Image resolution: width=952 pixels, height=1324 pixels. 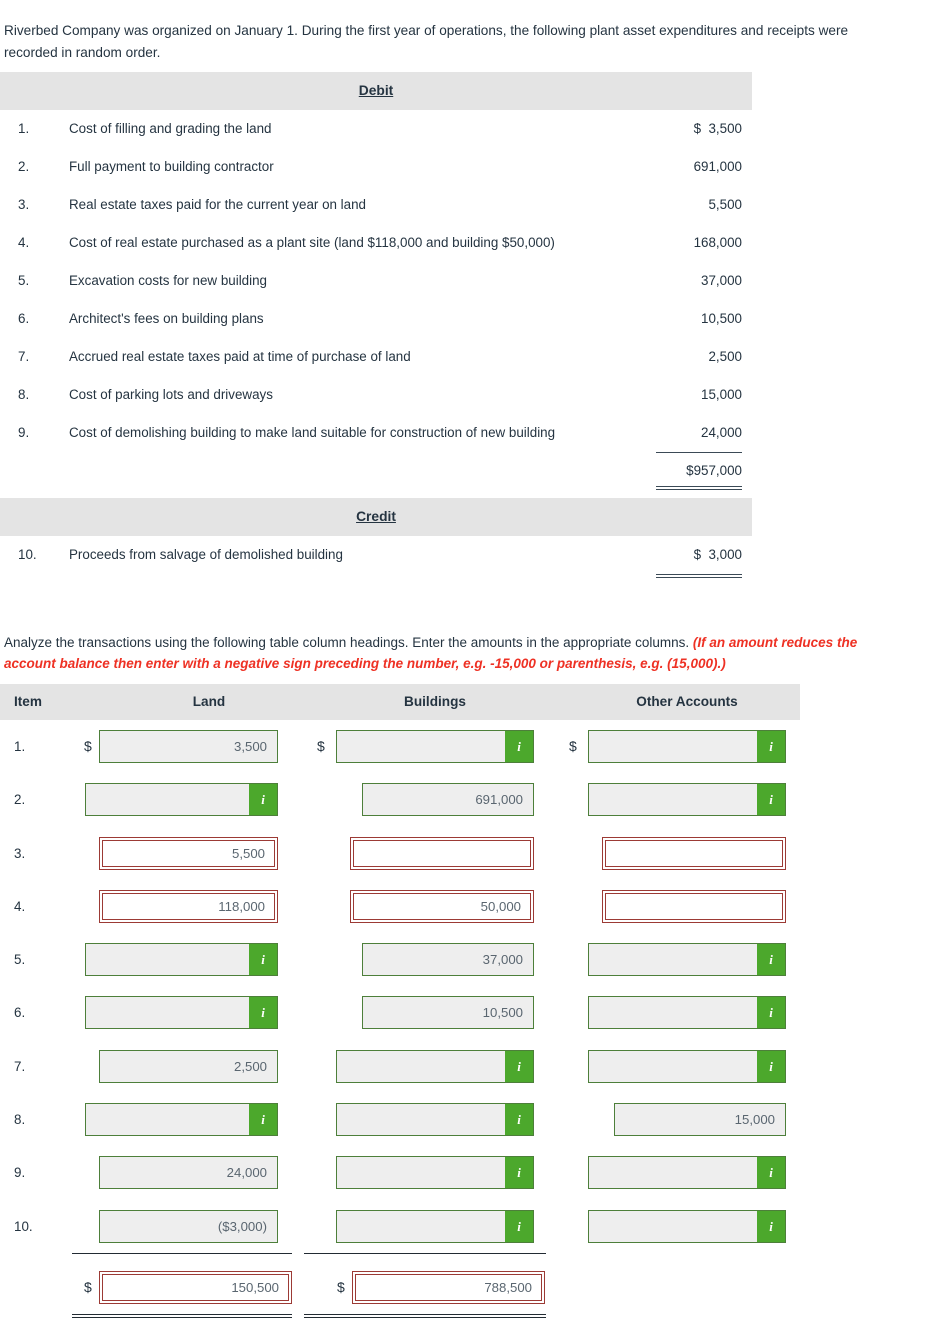 I want to click on buildings-input: 10,500, so click(x=448, y=1013).